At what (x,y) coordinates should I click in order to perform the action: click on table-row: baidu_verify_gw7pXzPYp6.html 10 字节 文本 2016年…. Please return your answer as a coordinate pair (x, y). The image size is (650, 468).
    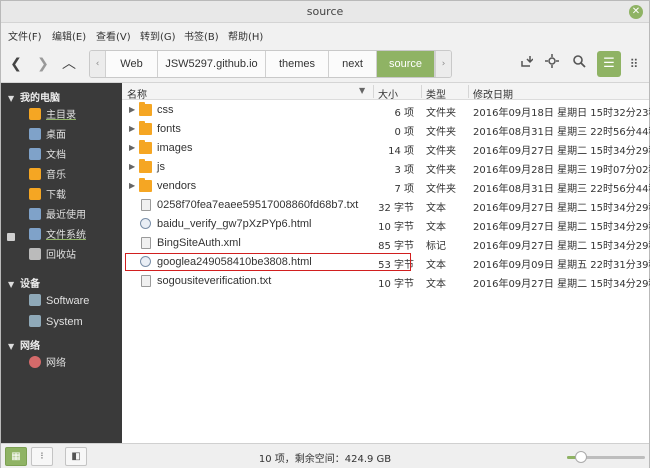
    Looking at the image, I should click on (386, 224).